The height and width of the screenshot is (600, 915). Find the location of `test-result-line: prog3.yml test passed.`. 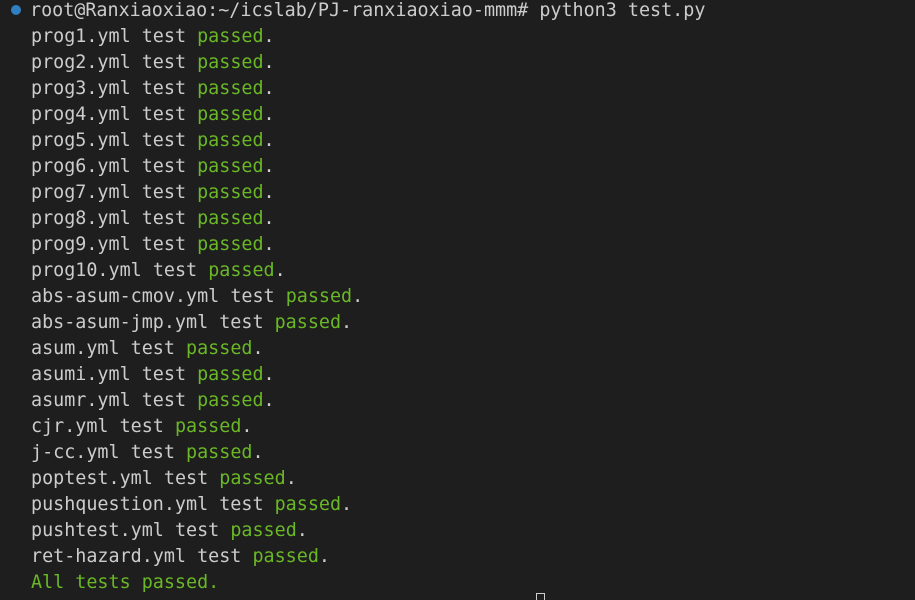

test-result-line: prog3.yml test passed. is located at coordinates (153, 89).